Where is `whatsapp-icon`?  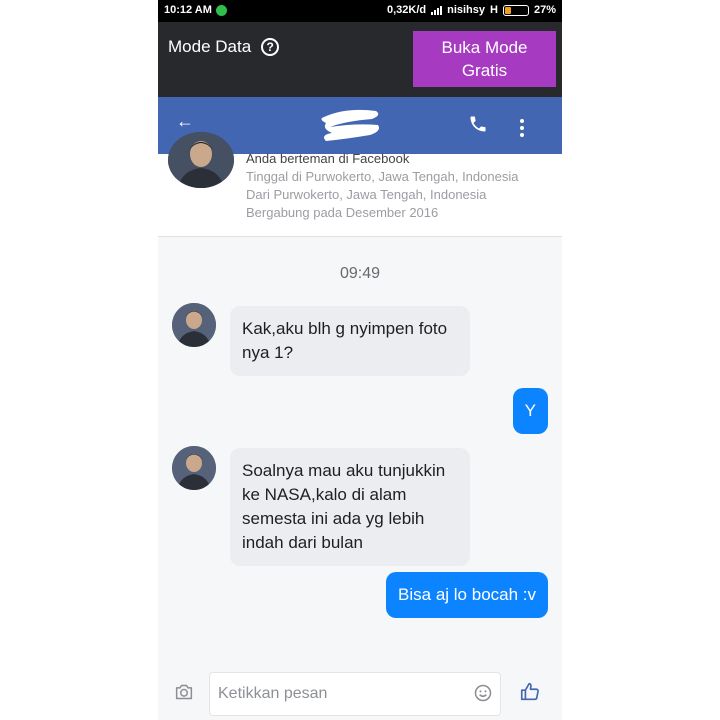
whatsapp-icon is located at coordinates (221, 10).